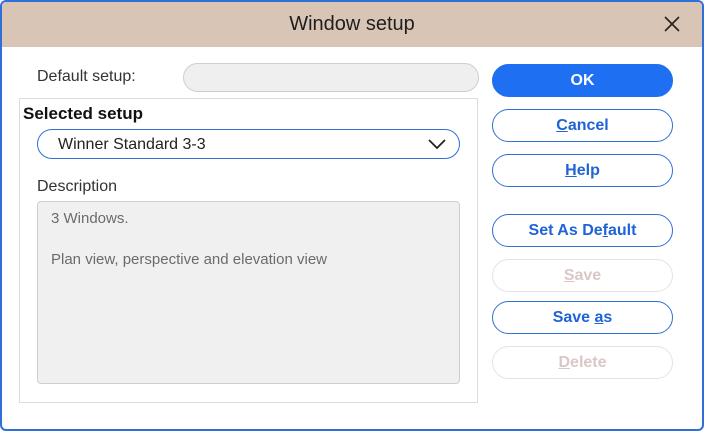 This screenshot has width=704, height=431. Describe the element at coordinates (582, 362) in the screenshot. I see `delete-button: Delete` at that location.